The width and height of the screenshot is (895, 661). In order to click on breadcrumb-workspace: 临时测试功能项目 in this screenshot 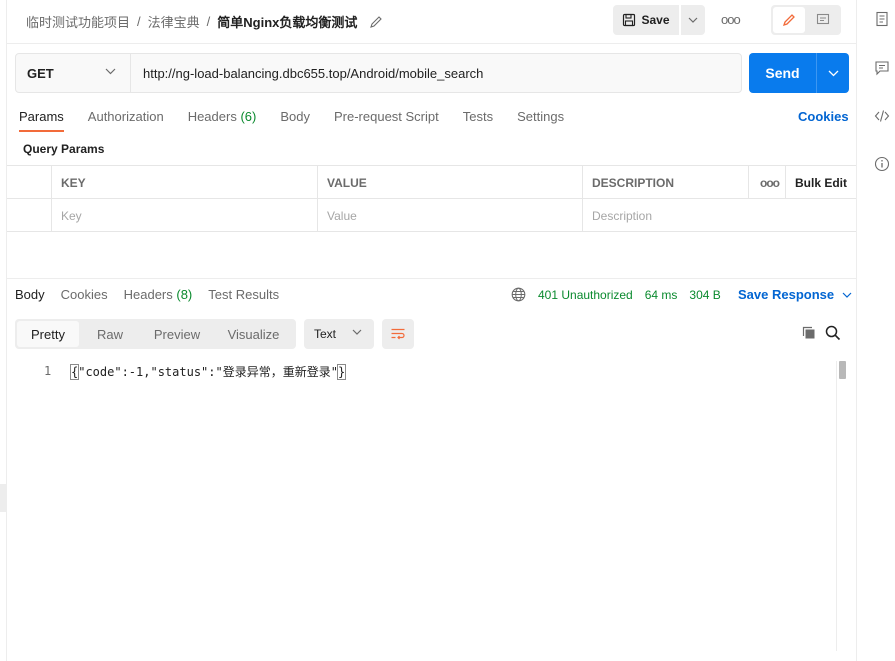, I will do `click(78, 21)`.